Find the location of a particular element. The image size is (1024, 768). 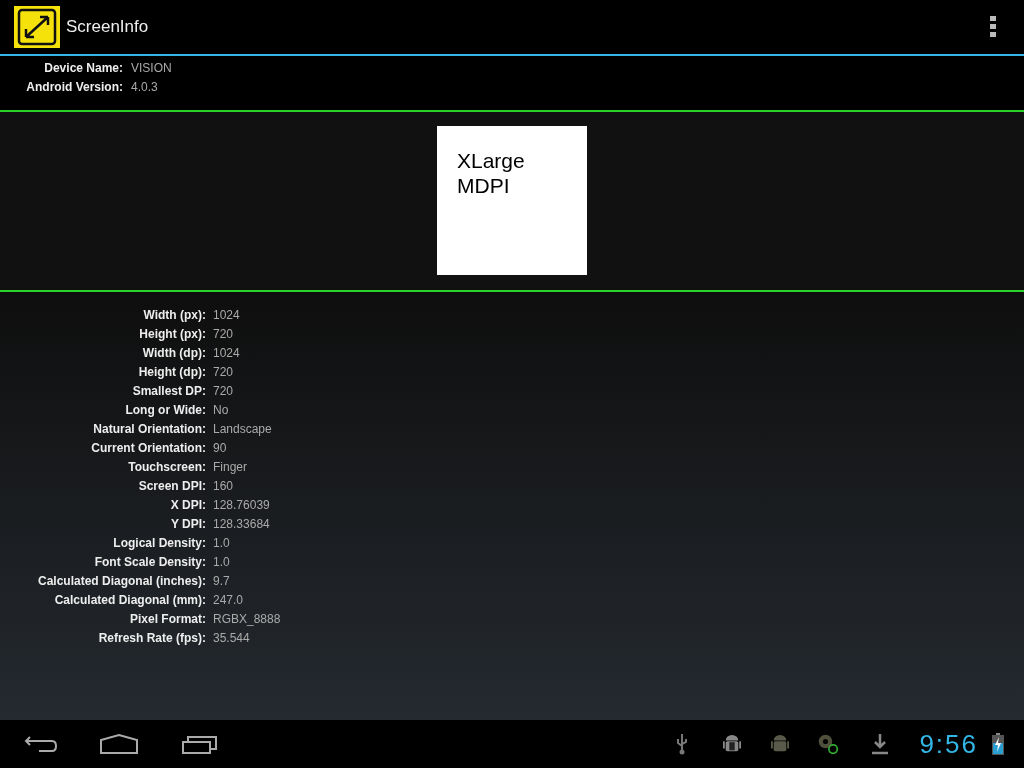

property-label: Touchscreen: is located at coordinates (166, 466).